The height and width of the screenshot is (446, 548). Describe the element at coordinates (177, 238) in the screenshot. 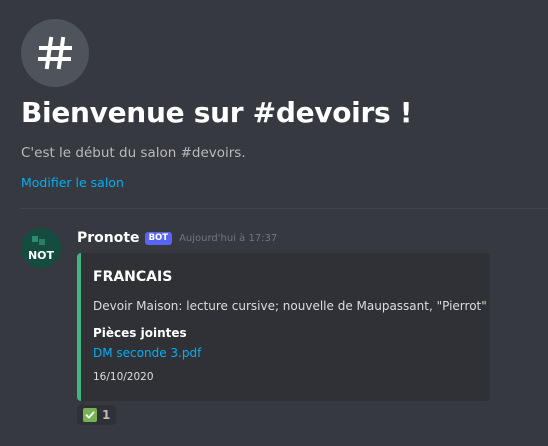

I see `message-header: Pronote BOT Aujourd'hui à 17:37` at that location.